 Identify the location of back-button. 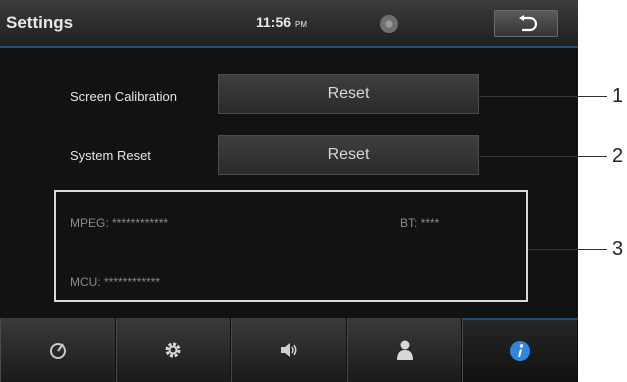
(526, 23).